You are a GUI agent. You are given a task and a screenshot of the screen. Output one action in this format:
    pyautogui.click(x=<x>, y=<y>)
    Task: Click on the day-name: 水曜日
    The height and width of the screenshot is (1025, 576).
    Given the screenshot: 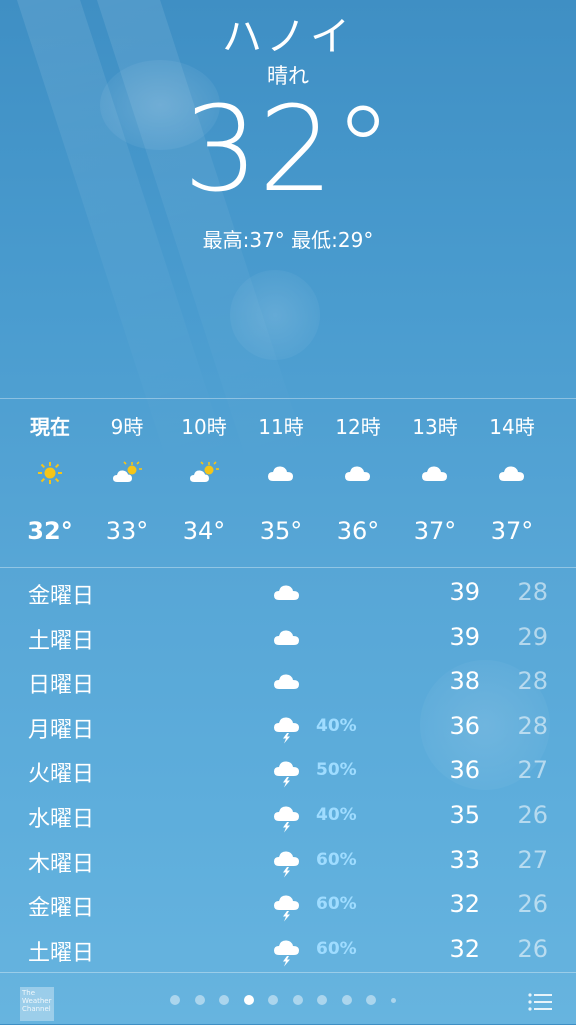 What is the action you would take?
    pyautogui.click(x=61, y=819)
    